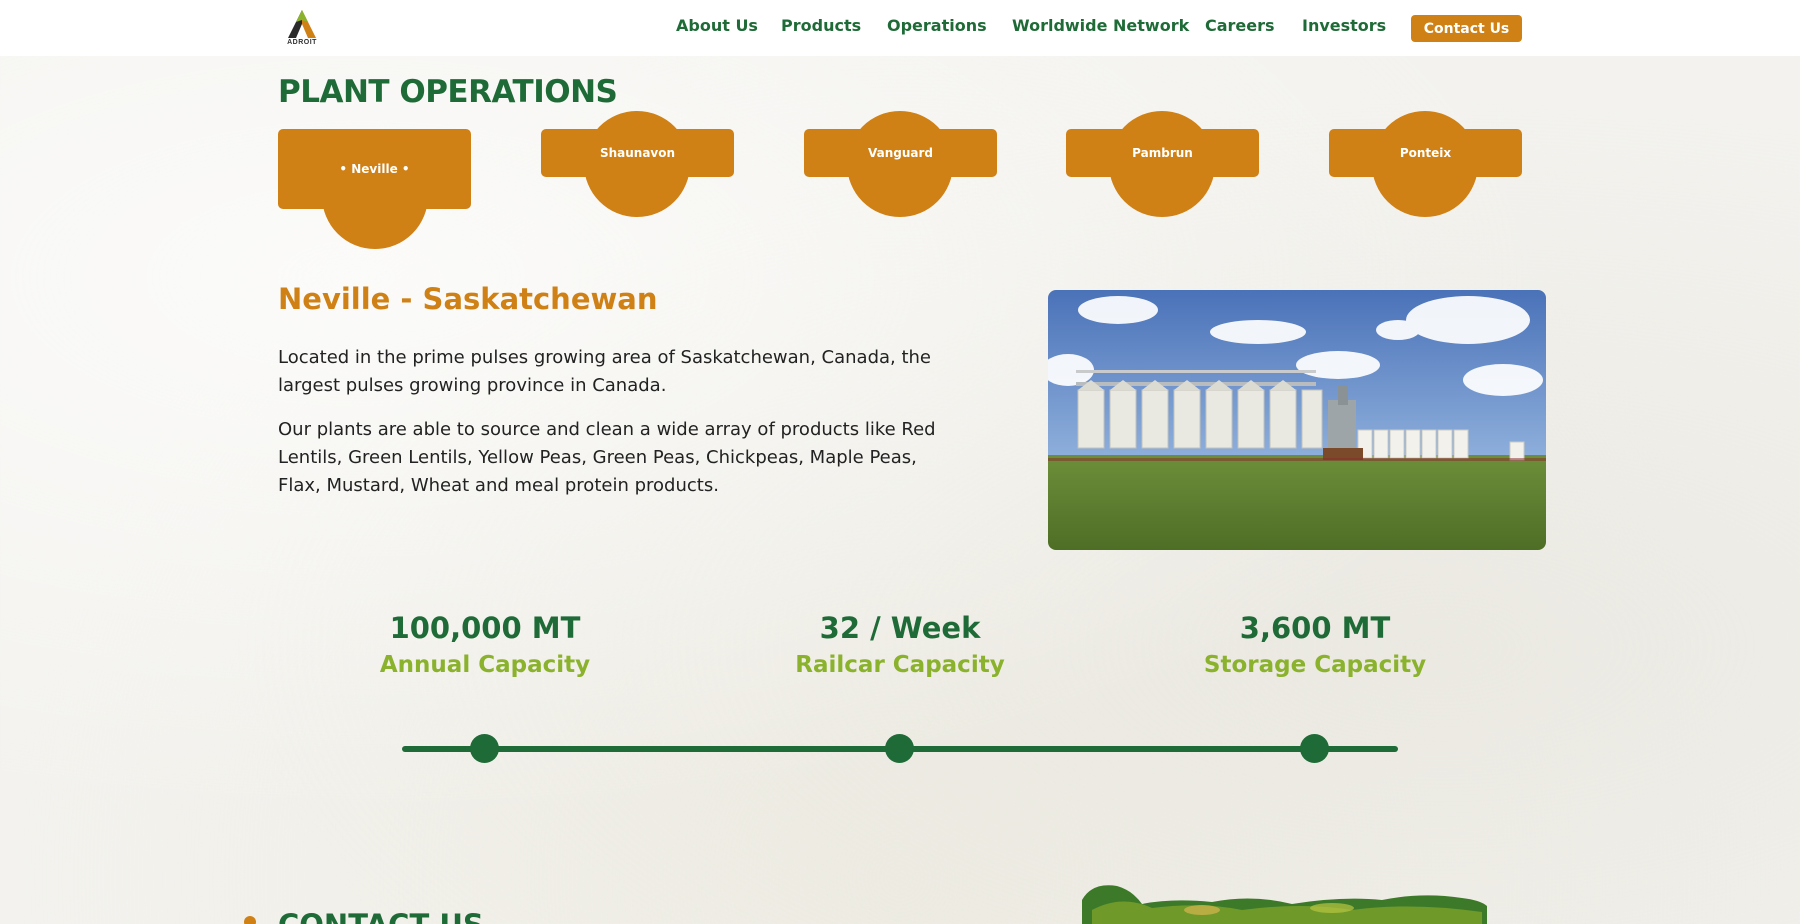  What do you see at coordinates (302, 42) in the screenshot?
I see `logo-wordmark: ADROIT` at bounding box center [302, 42].